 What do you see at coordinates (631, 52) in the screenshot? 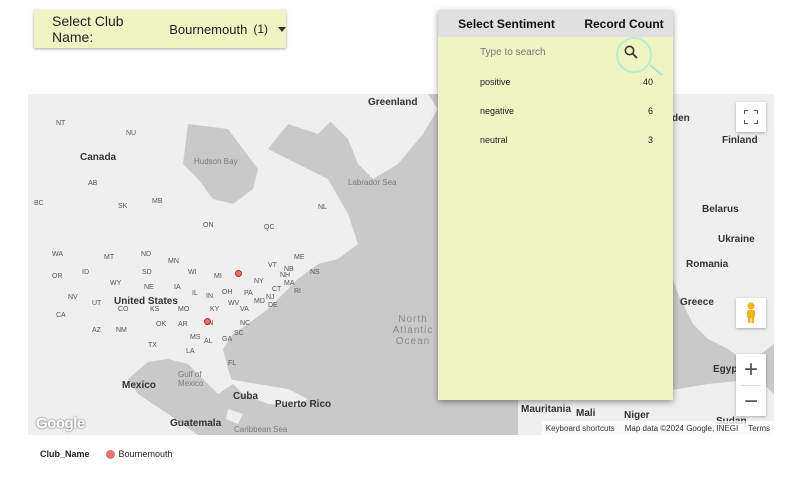
I see `search-icon` at bounding box center [631, 52].